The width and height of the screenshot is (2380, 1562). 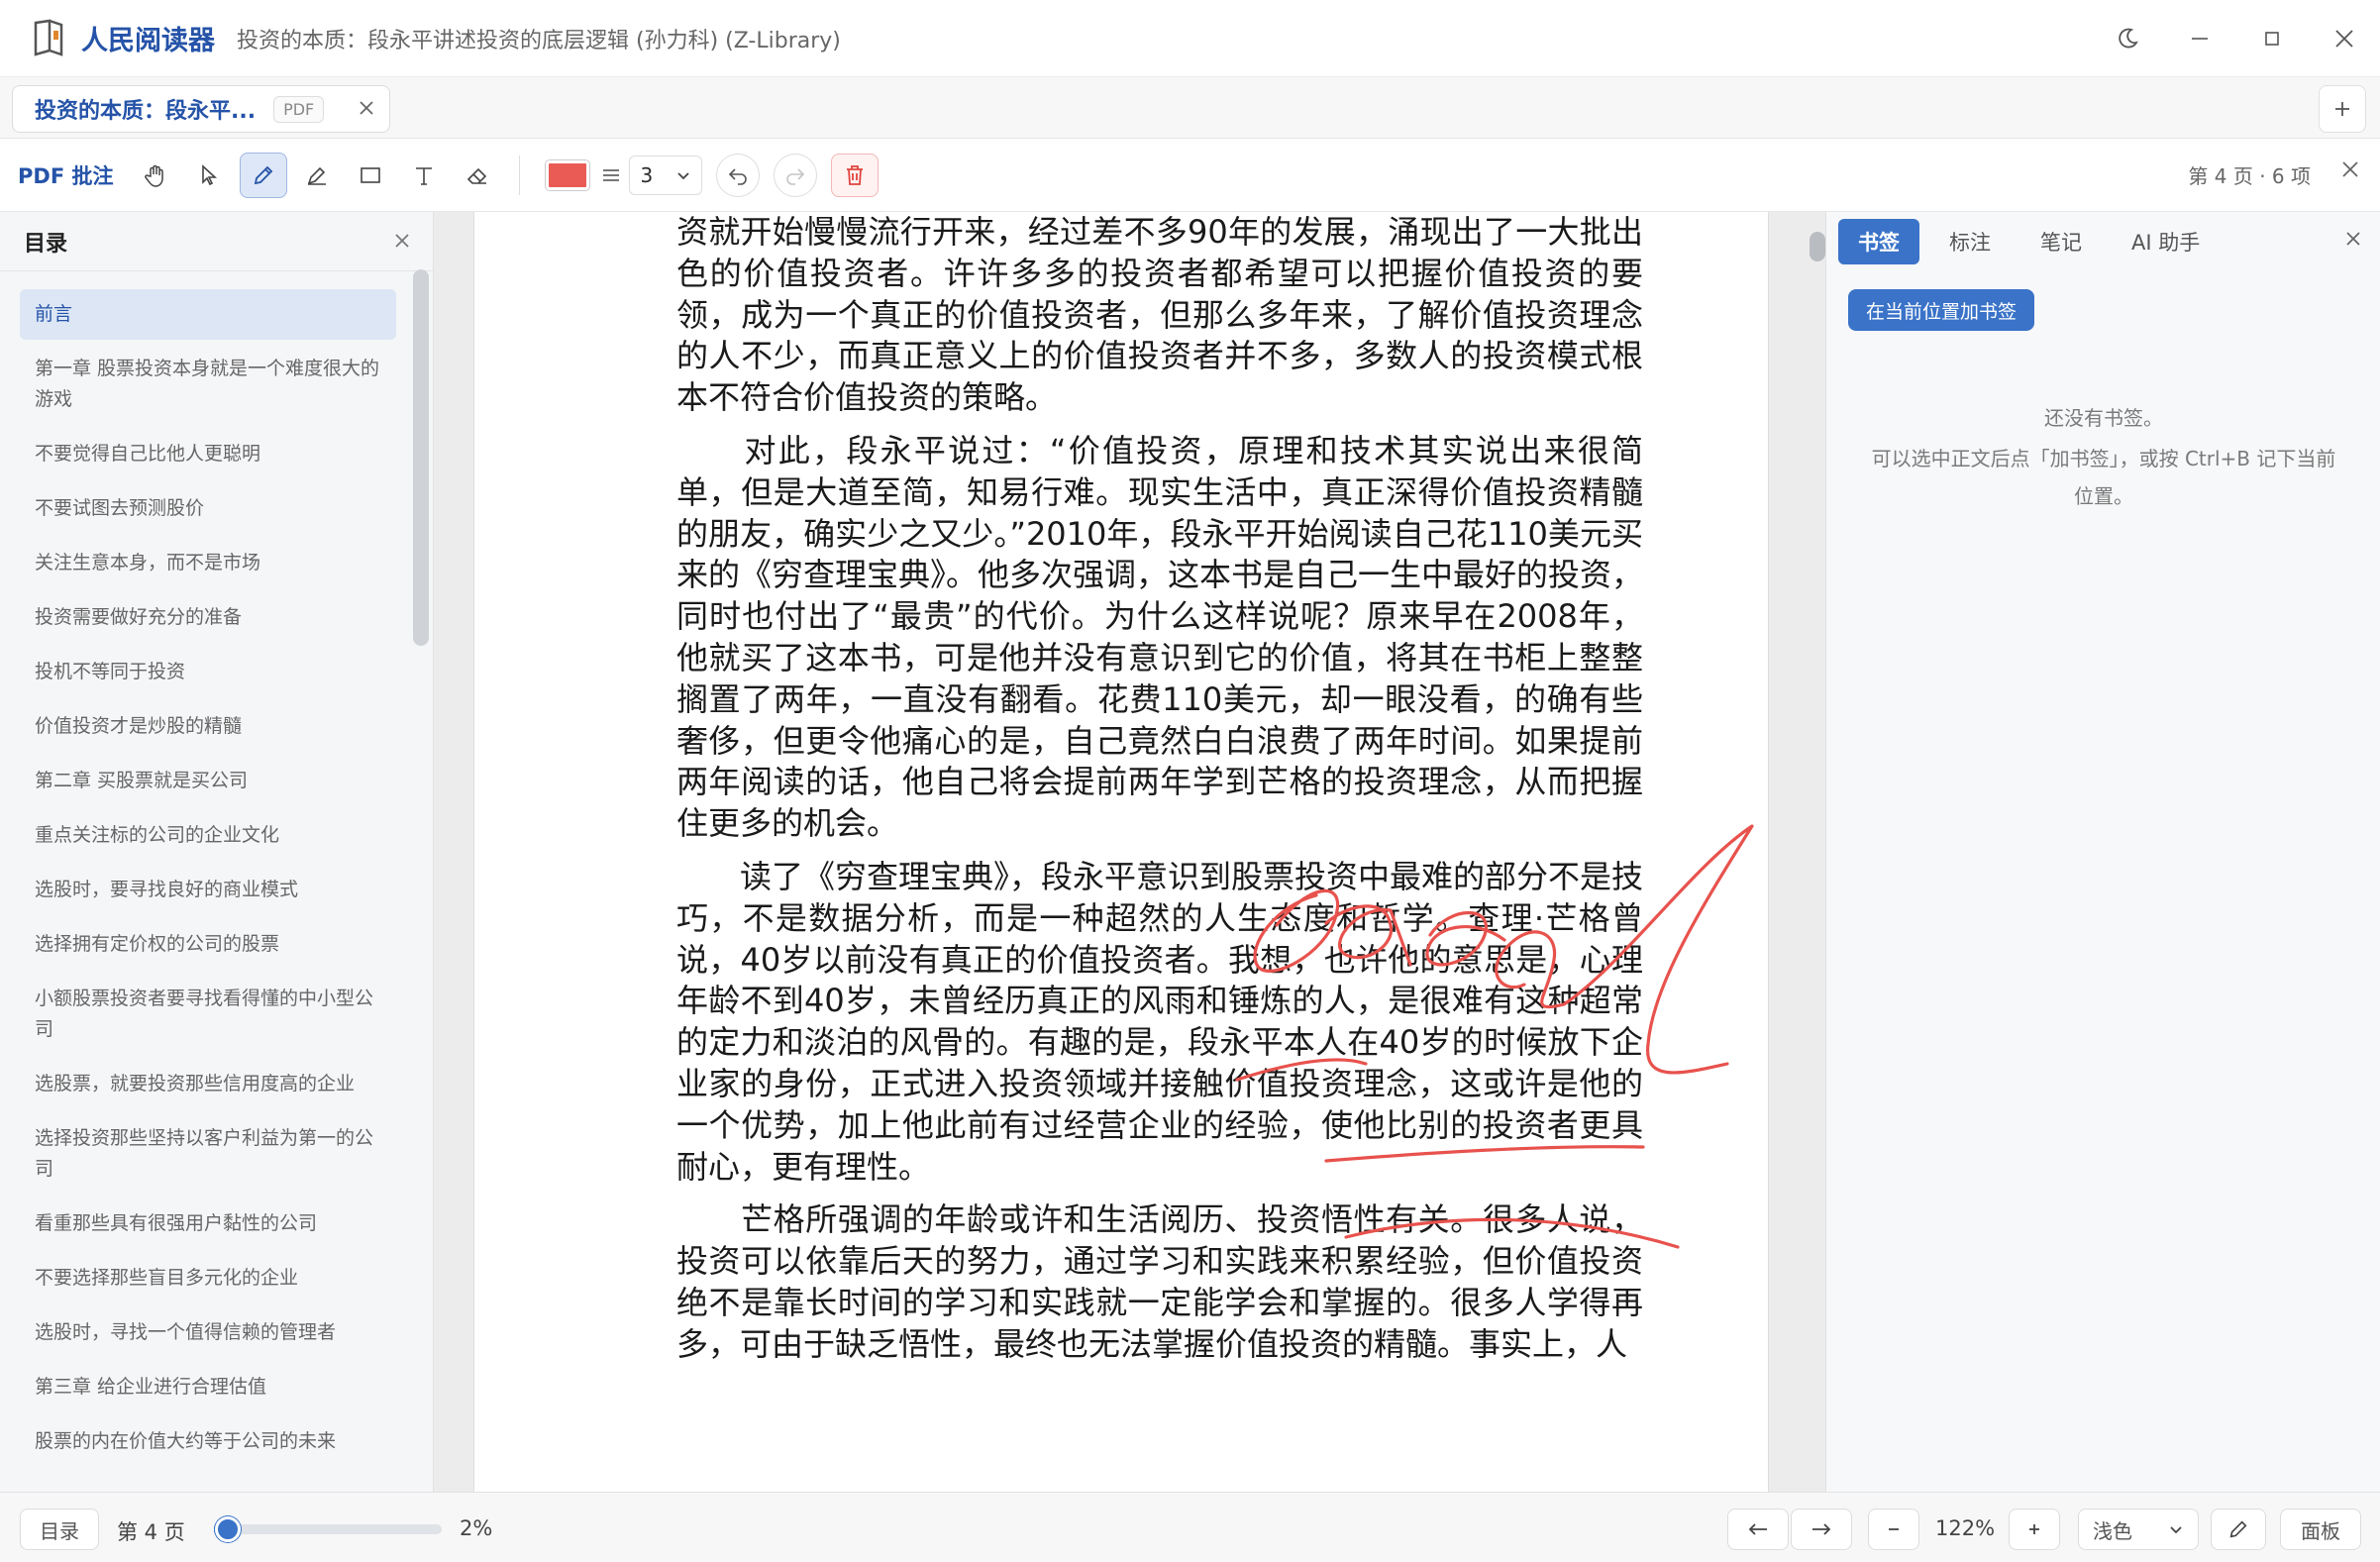 I want to click on stroke-color-picker, so click(x=568, y=174).